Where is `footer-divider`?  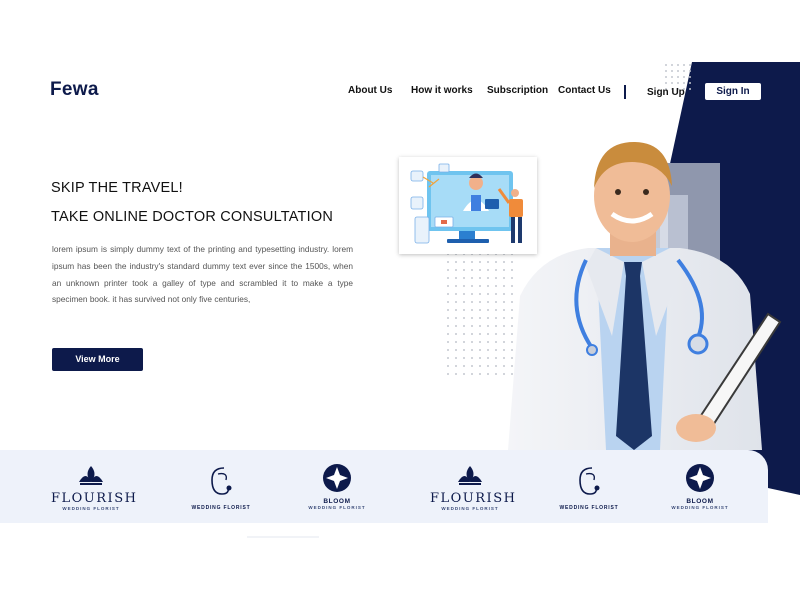
footer-divider is located at coordinates (283, 537).